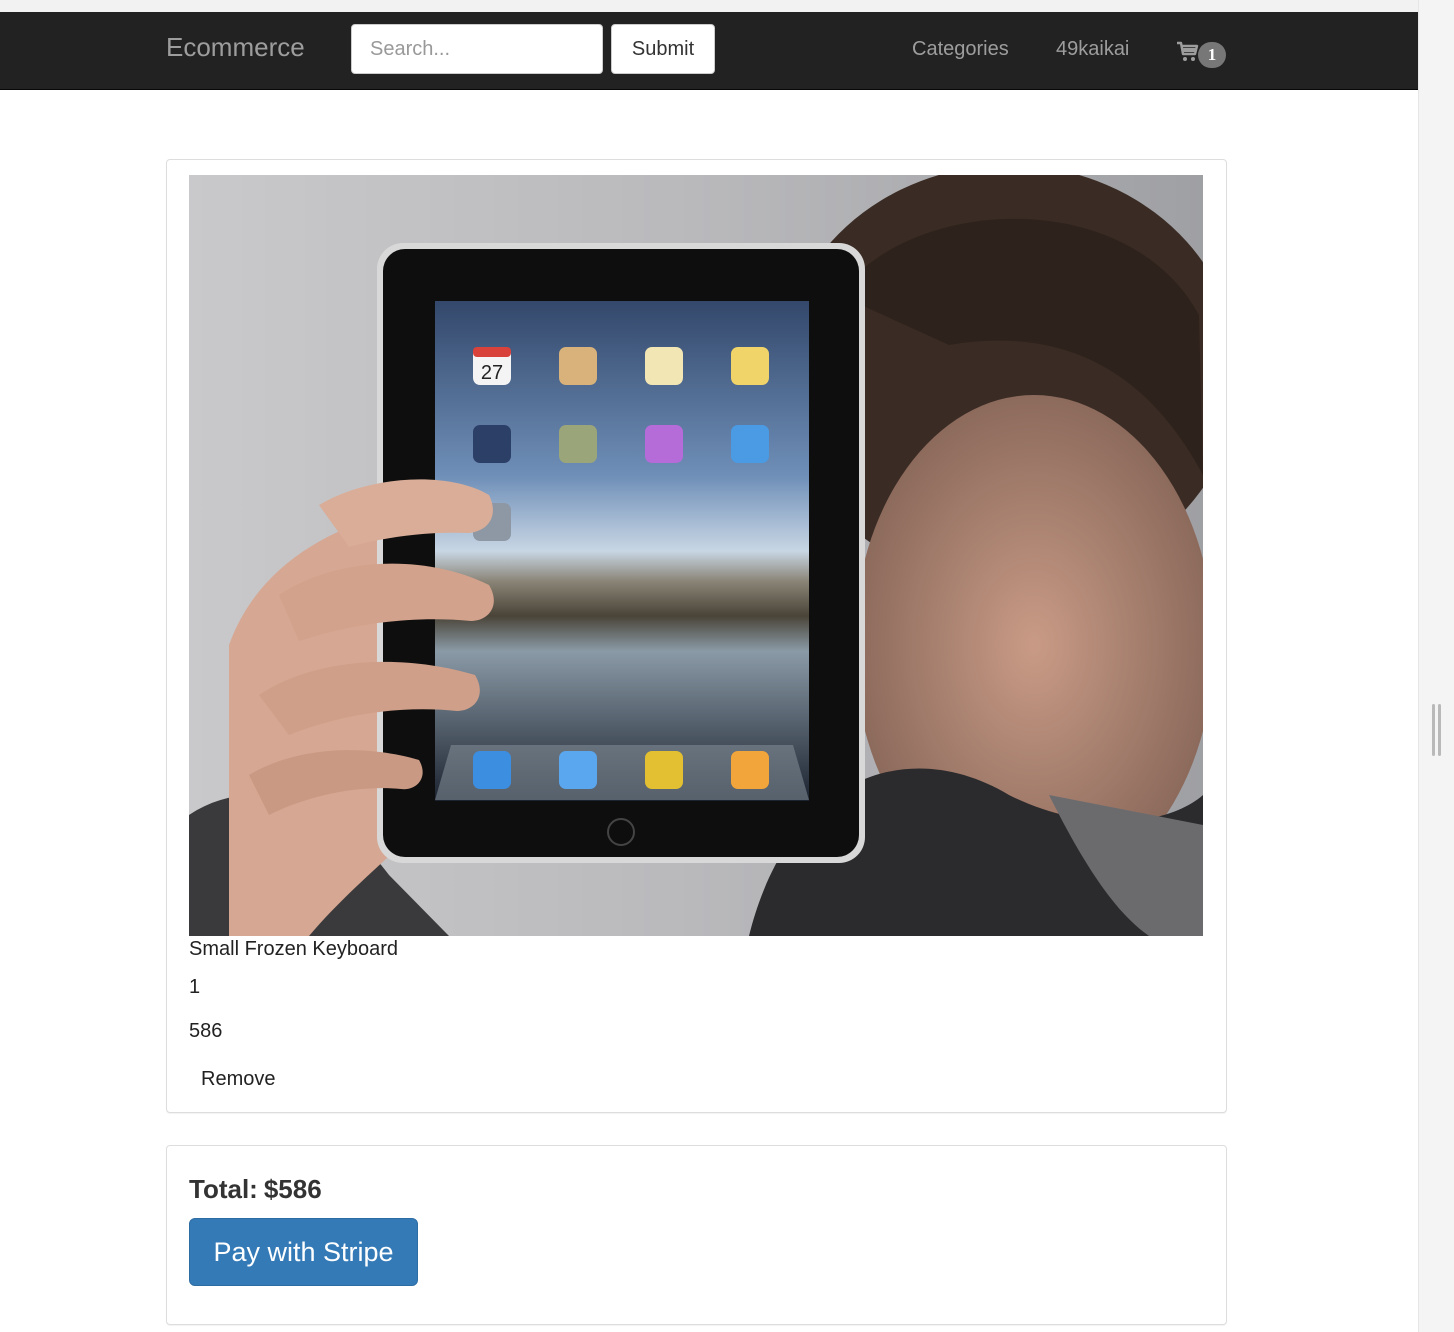 Image resolution: width=1454 pixels, height=1332 pixels. What do you see at coordinates (235, 47) in the screenshot?
I see `brand-logo-link: Ecommerce` at bounding box center [235, 47].